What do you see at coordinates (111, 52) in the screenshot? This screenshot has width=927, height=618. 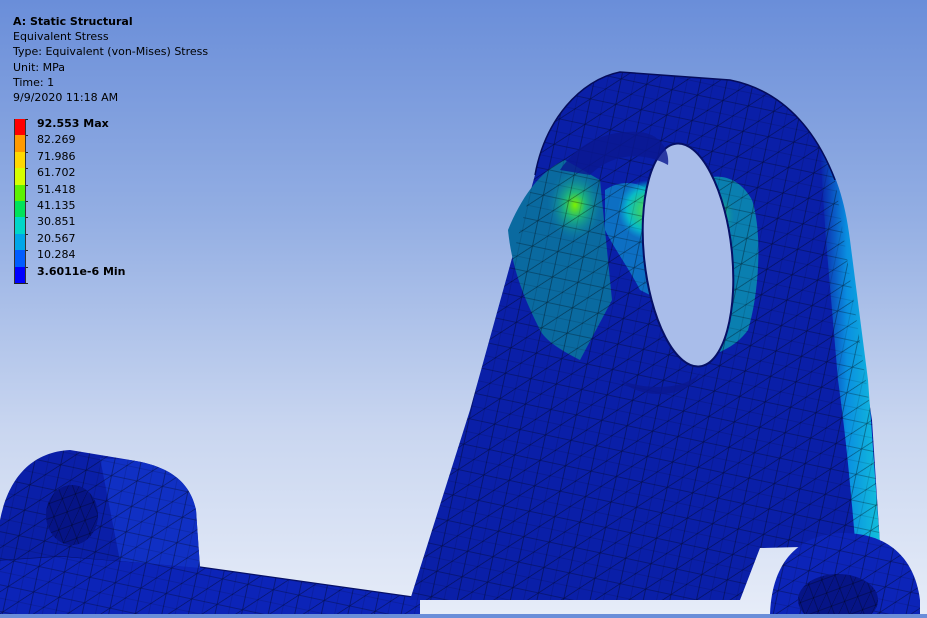 I see `result-type: Type: Equivalent (von-Mises) Stress` at bounding box center [111, 52].